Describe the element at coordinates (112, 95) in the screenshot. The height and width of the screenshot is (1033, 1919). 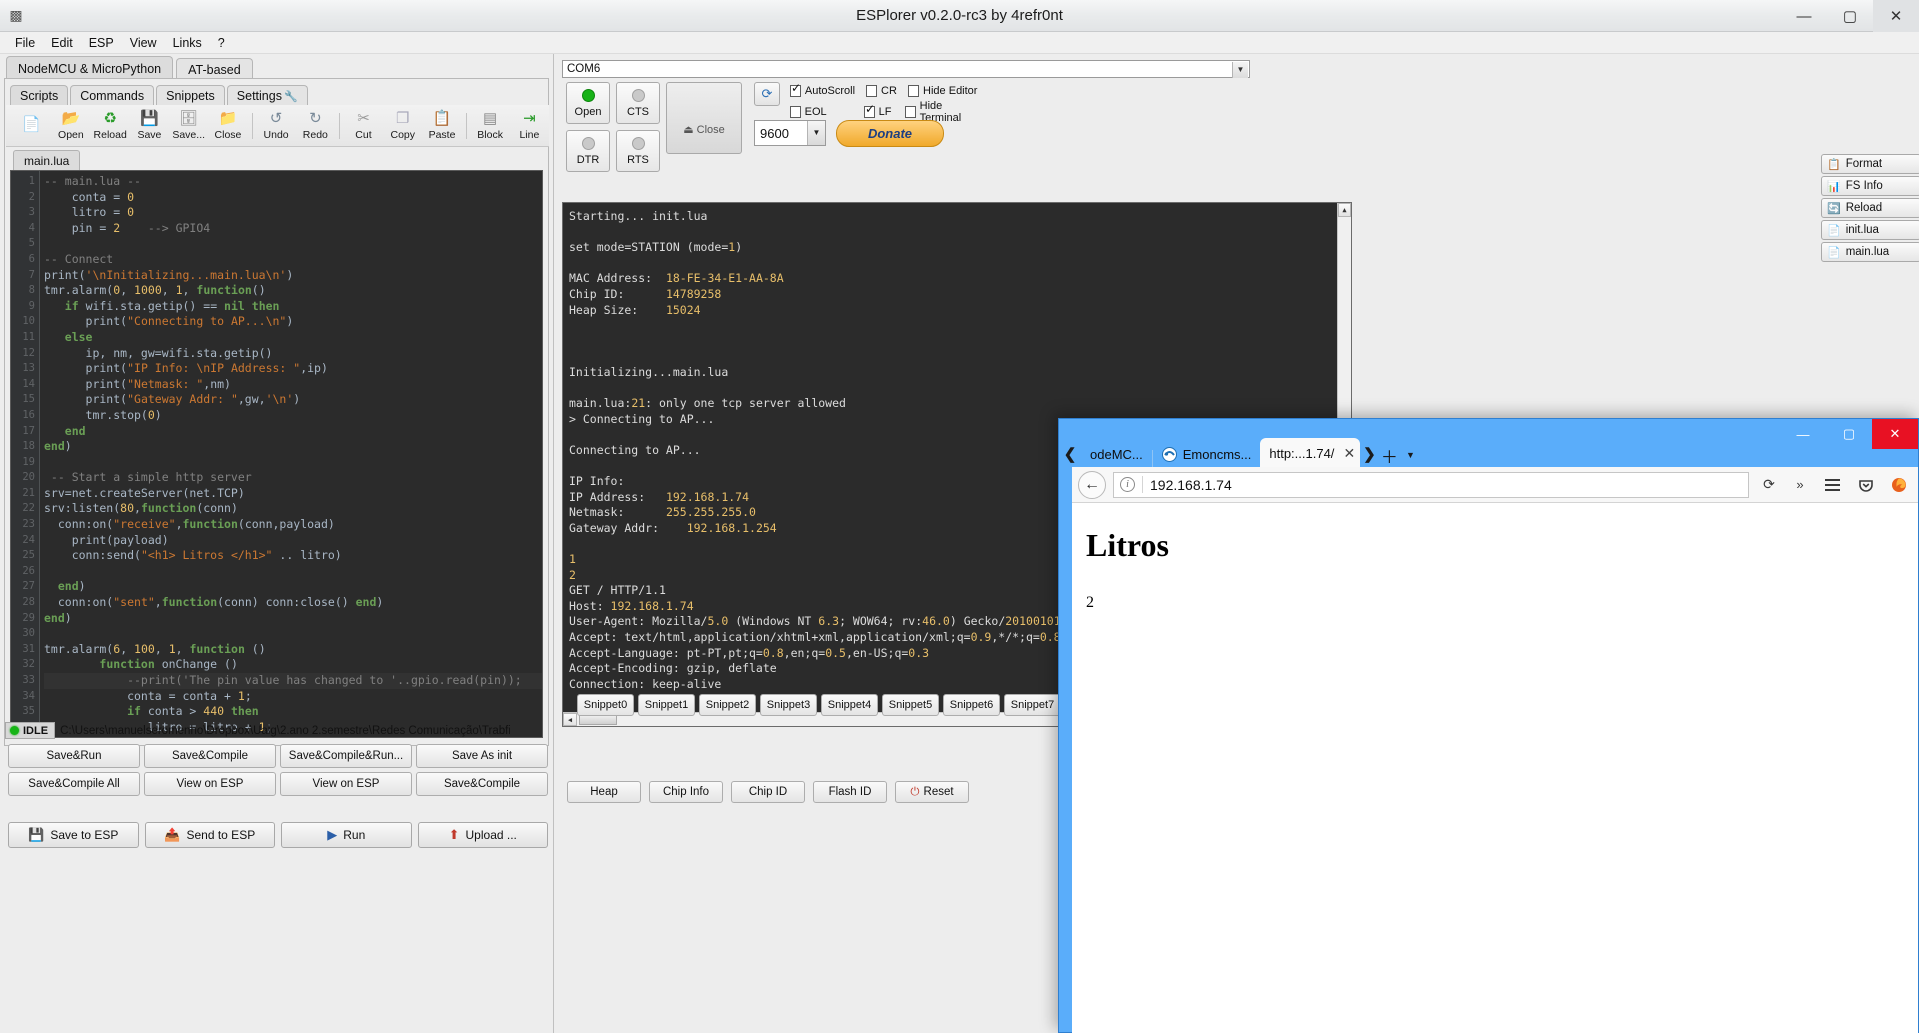
I see `tab-commands: Commands` at that location.